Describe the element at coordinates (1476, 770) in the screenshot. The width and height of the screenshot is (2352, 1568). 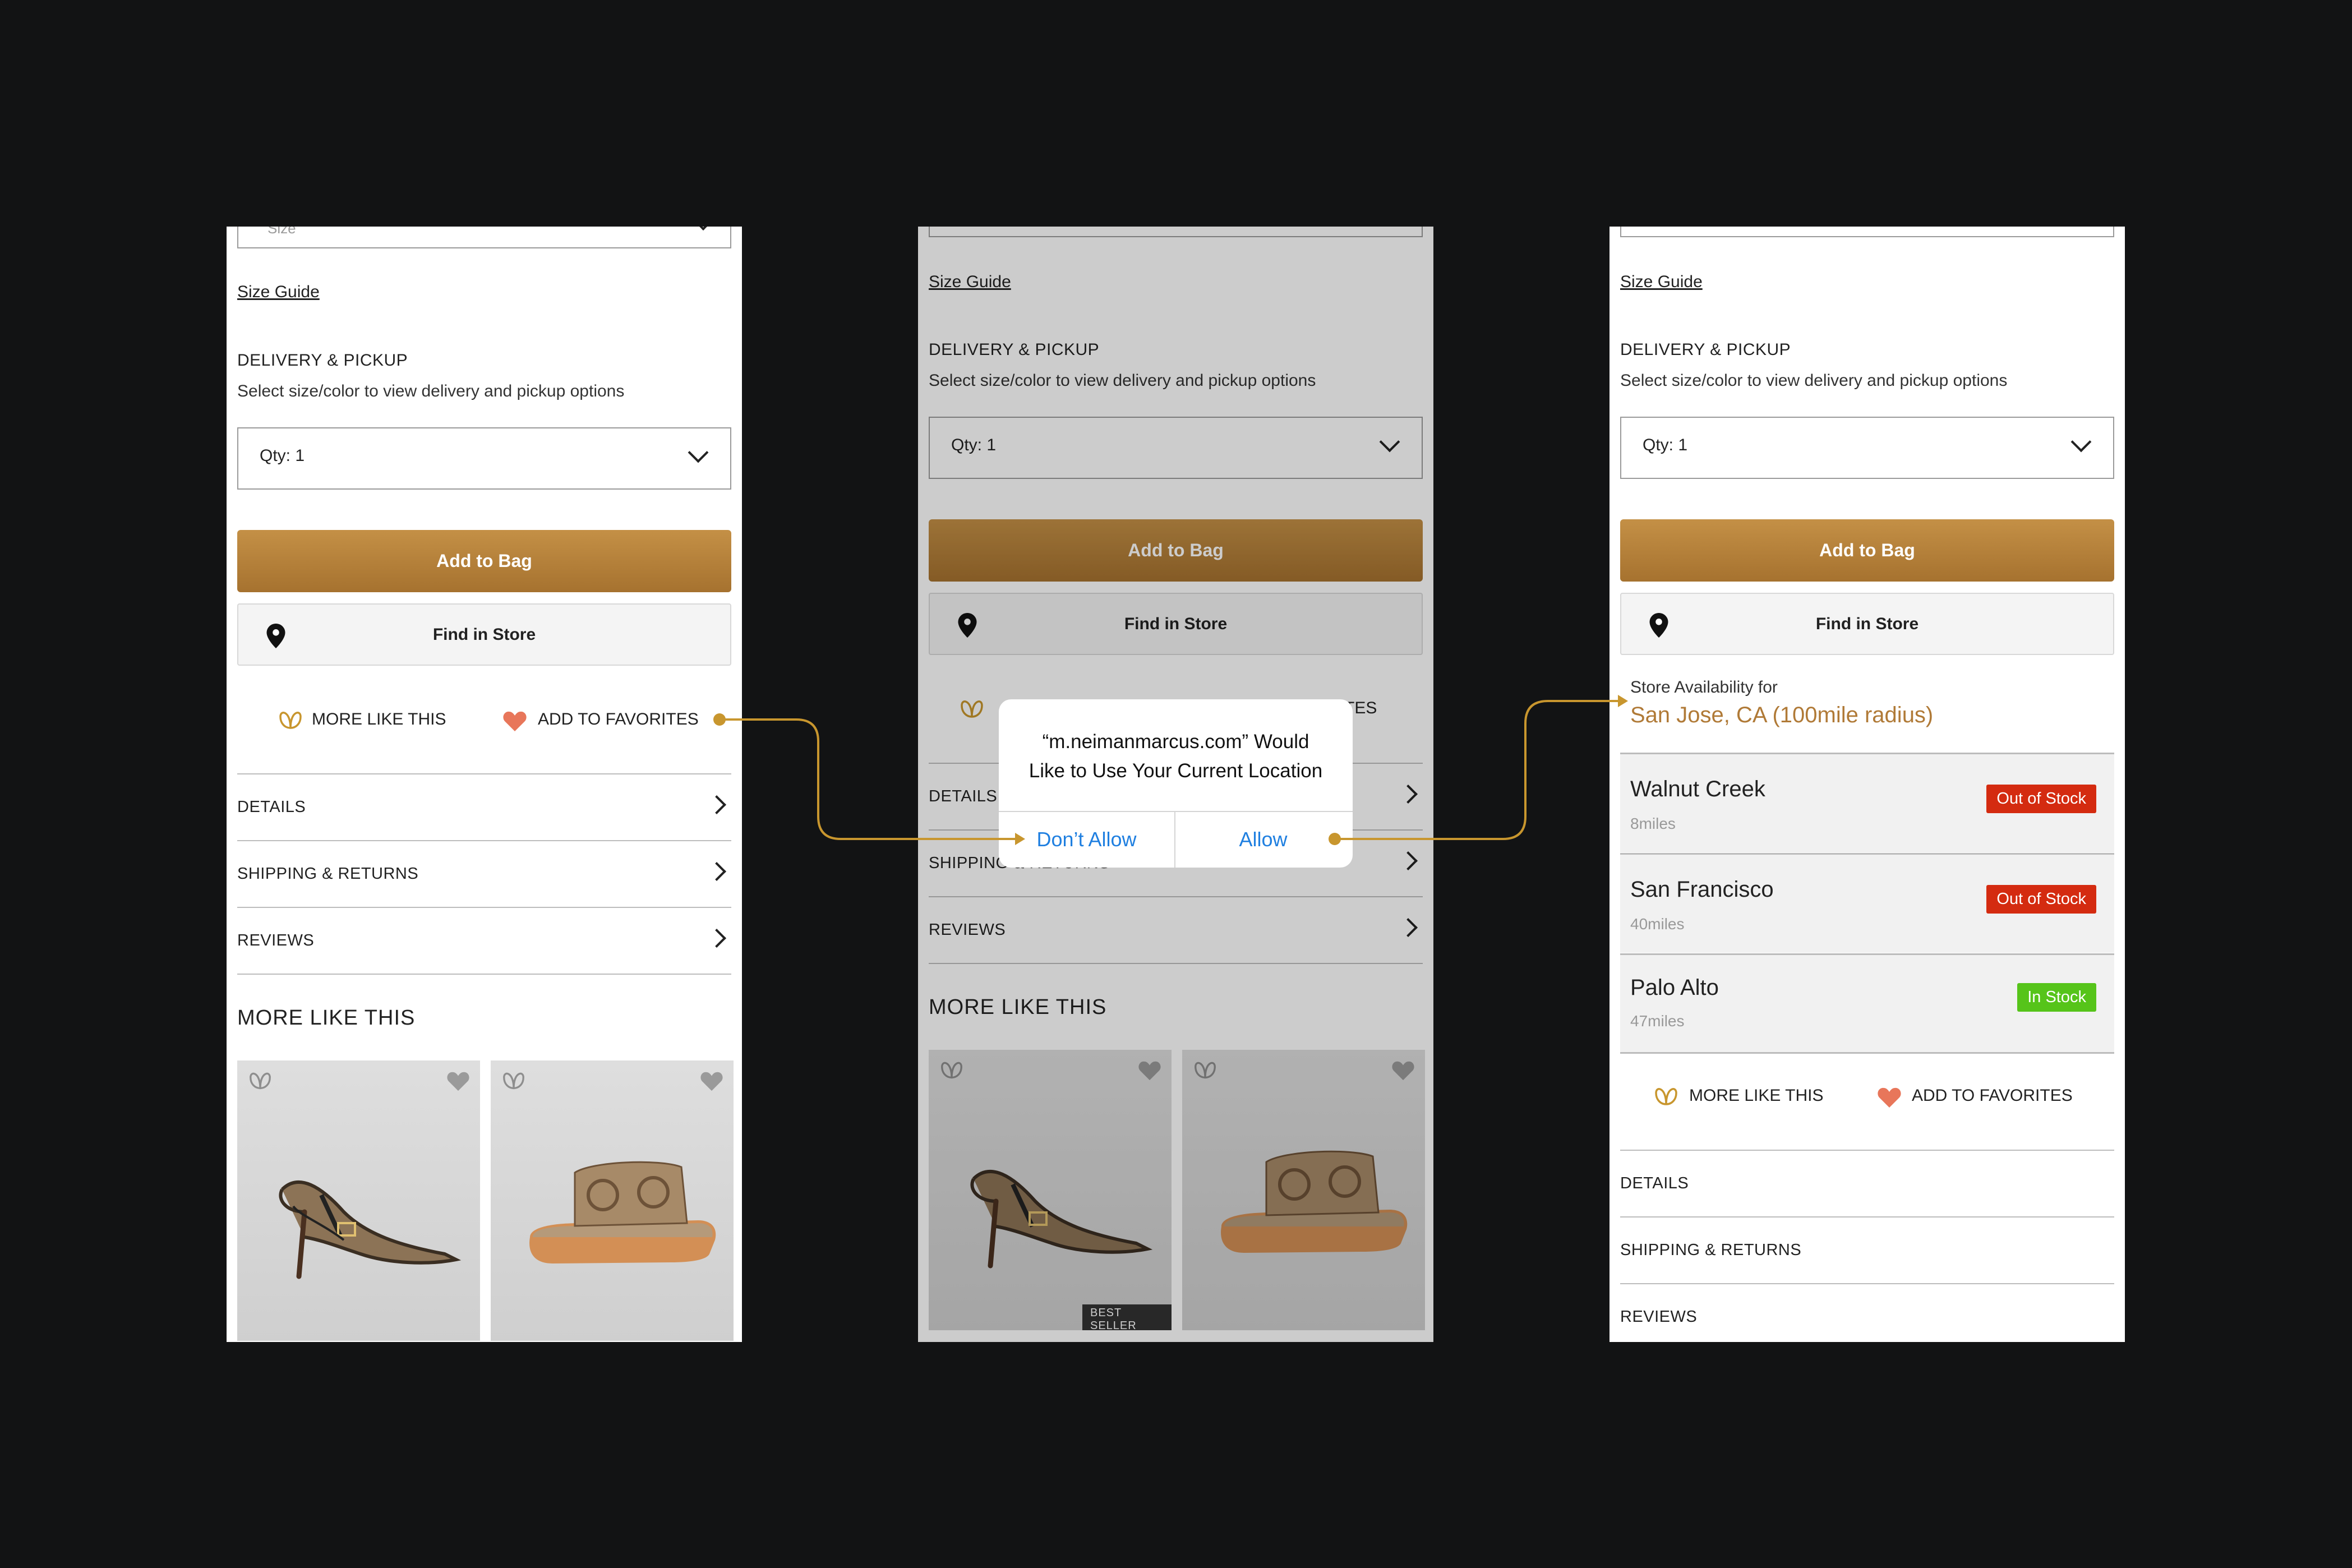
I see `flow-arrow-allow-to-availability` at that location.